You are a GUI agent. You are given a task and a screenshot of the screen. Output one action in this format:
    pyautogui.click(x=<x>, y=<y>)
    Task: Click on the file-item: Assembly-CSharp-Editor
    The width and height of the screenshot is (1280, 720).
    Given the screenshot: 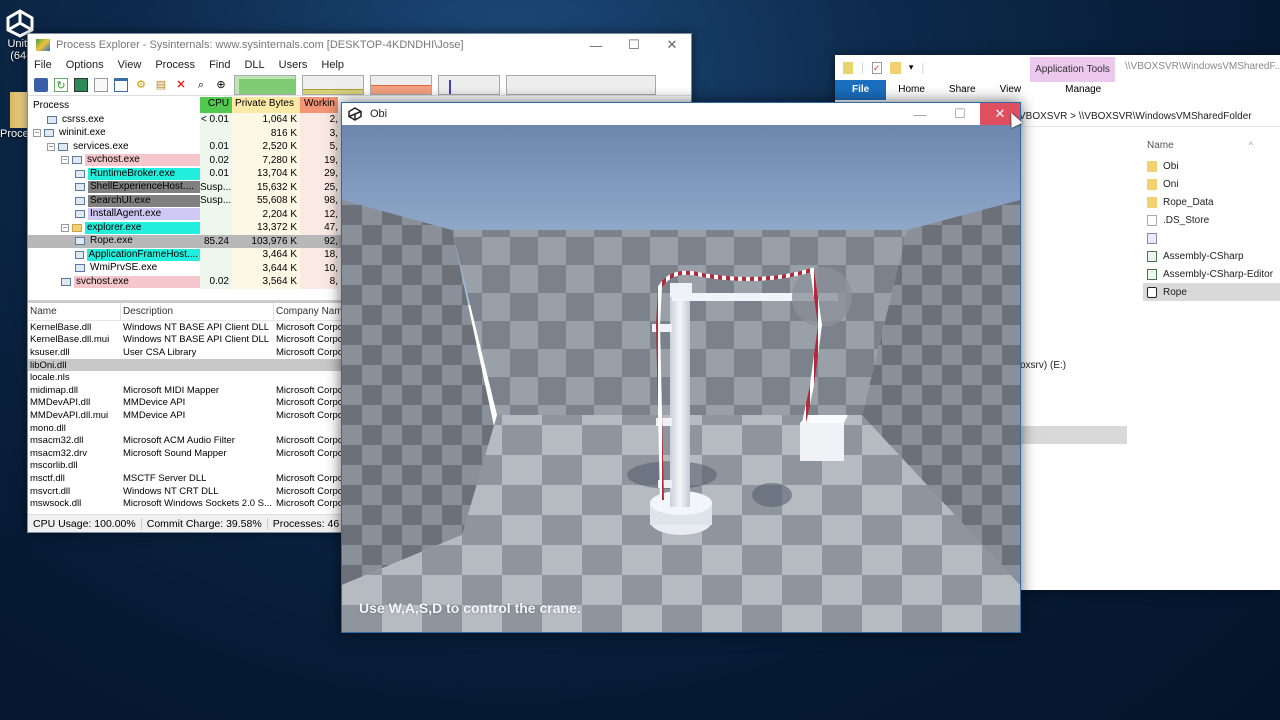 What is the action you would take?
    pyautogui.click(x=1211, y=274)
    